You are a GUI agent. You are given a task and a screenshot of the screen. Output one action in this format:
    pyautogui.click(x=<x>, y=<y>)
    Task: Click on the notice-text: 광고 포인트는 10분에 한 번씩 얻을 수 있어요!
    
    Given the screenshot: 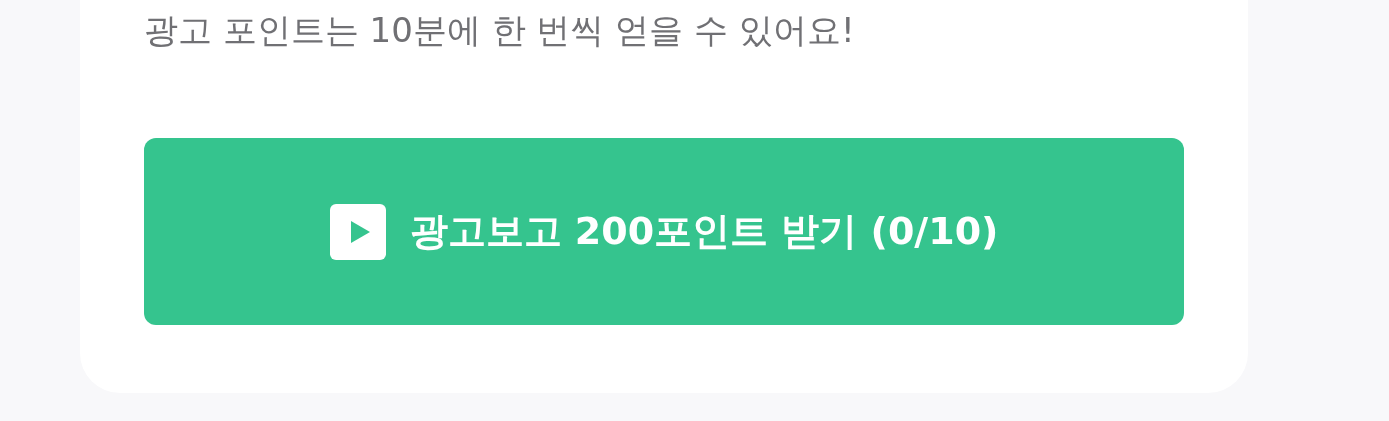 What is the action you would take?
    pyautogui.click(x=500, y=30)
    